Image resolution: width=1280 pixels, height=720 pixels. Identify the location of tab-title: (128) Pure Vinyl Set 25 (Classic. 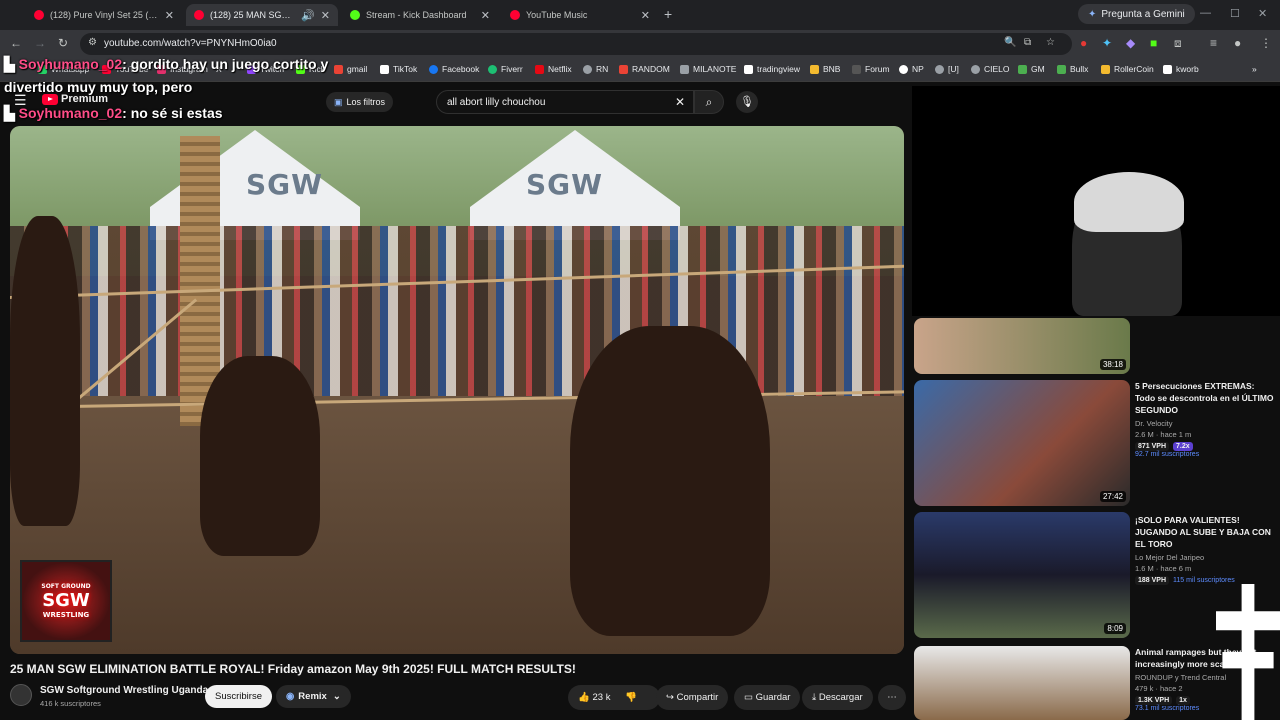
(104, 15).